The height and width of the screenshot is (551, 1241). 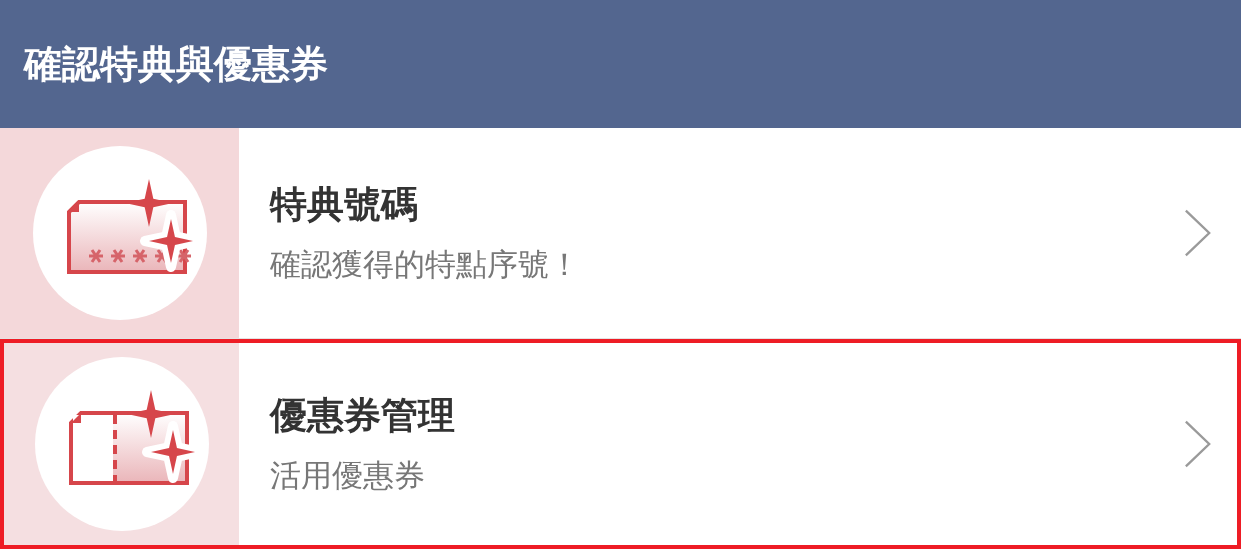 What do you see at coordinates (348, 475) in the screenshot?
I see `item-description: 活用優惠券` at bounding box center [348, 475].